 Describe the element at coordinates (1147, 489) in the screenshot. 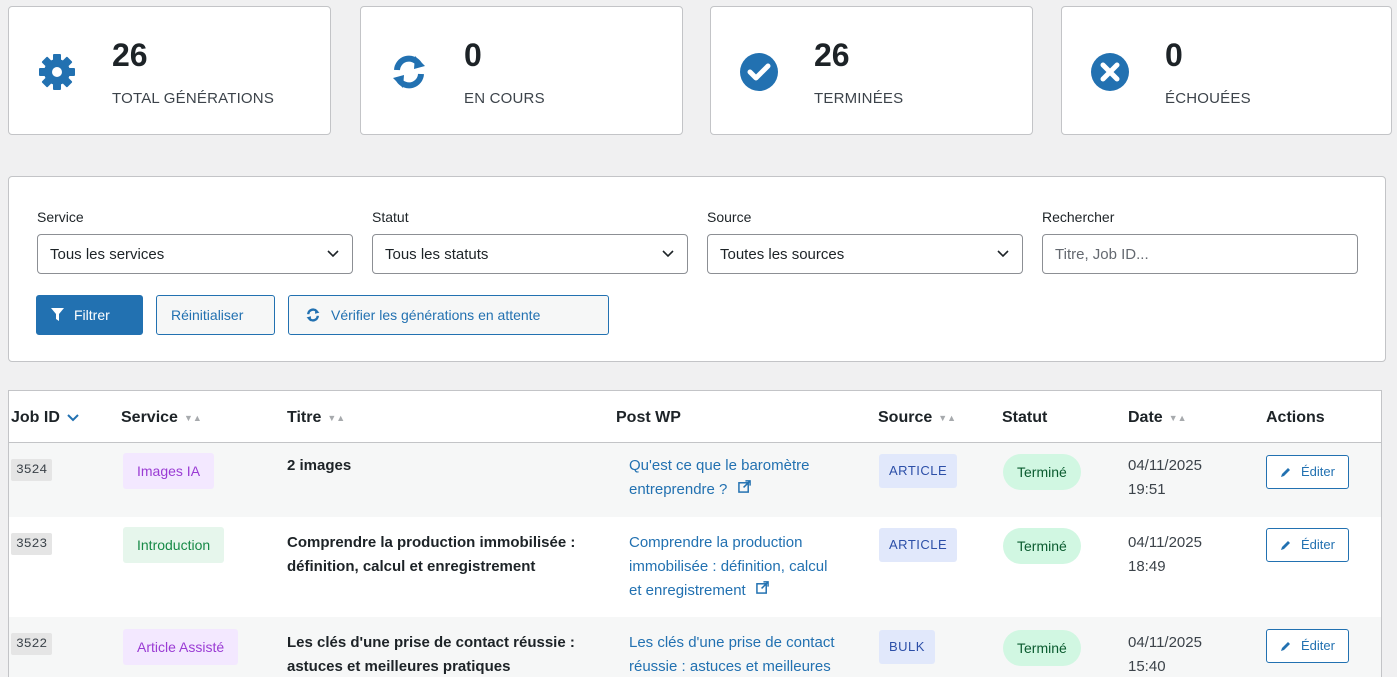

I see `row-date-time: 19:51` at that location.